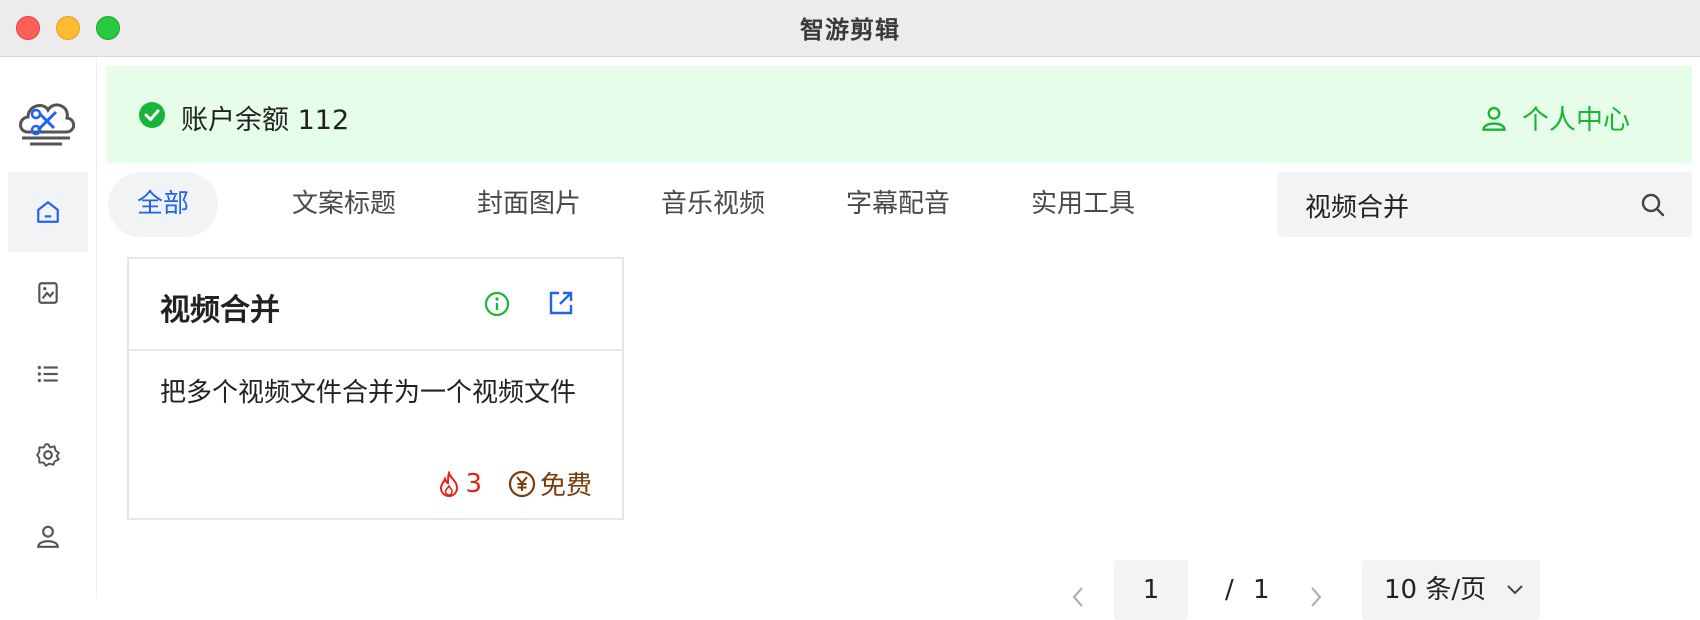 This screenshot has width=1700, height=620. I want to click on gear-icon, so click(48, 455).